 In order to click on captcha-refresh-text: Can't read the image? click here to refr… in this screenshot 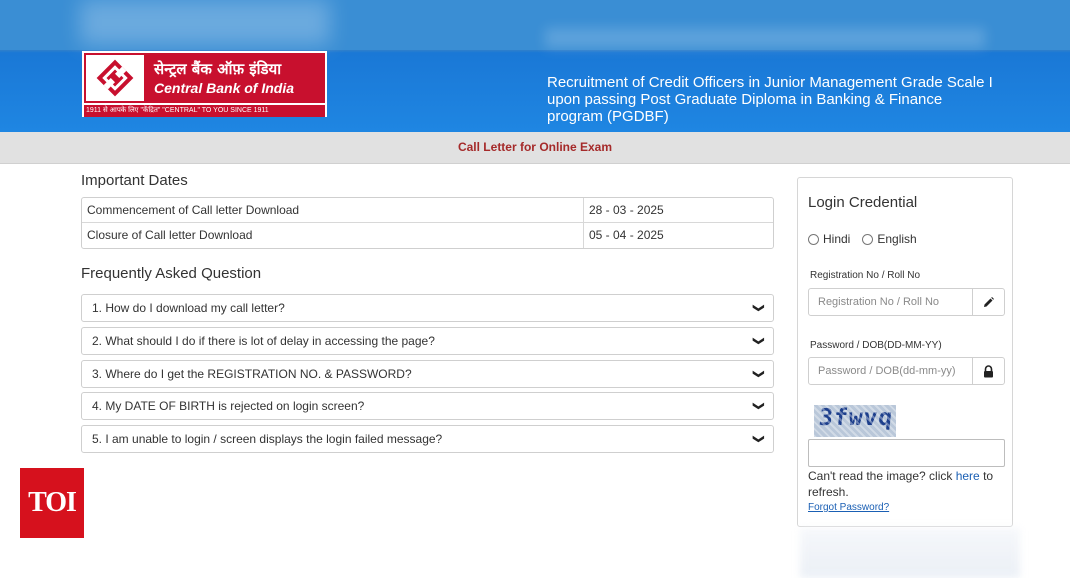, I will do `click(905, 484)`.